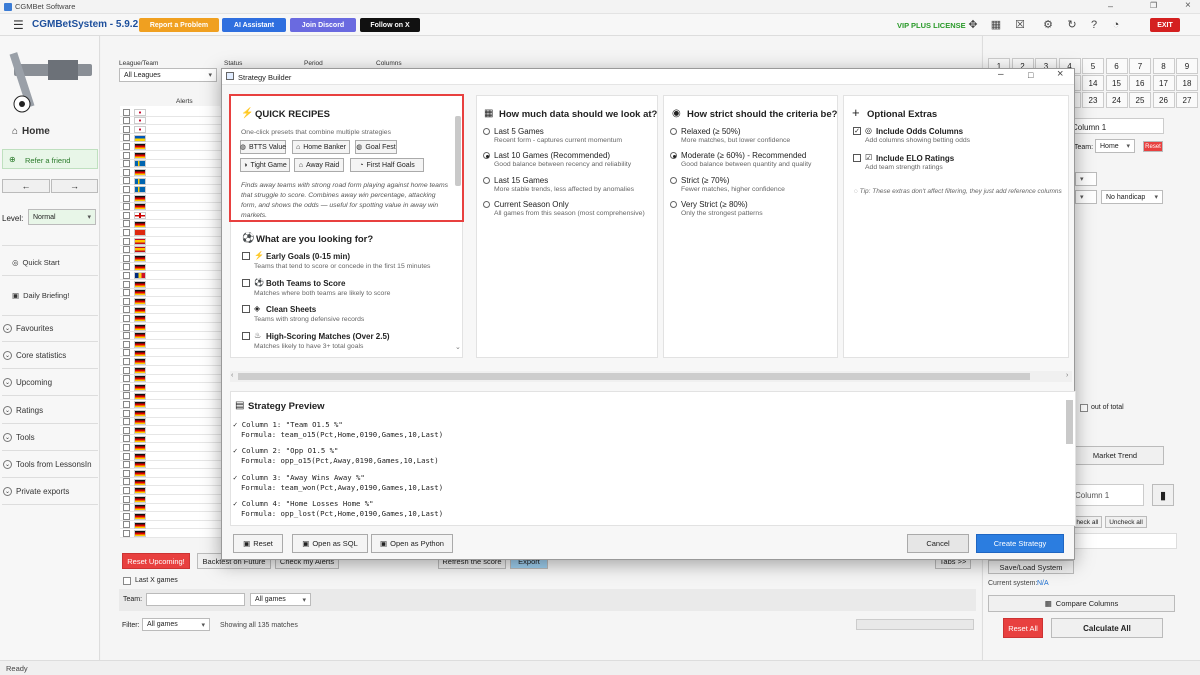 The image size is (1200, 675). Describe the element at coordinates (973, 25) in the screenshot. I see `move-icon: ✥` at that location.